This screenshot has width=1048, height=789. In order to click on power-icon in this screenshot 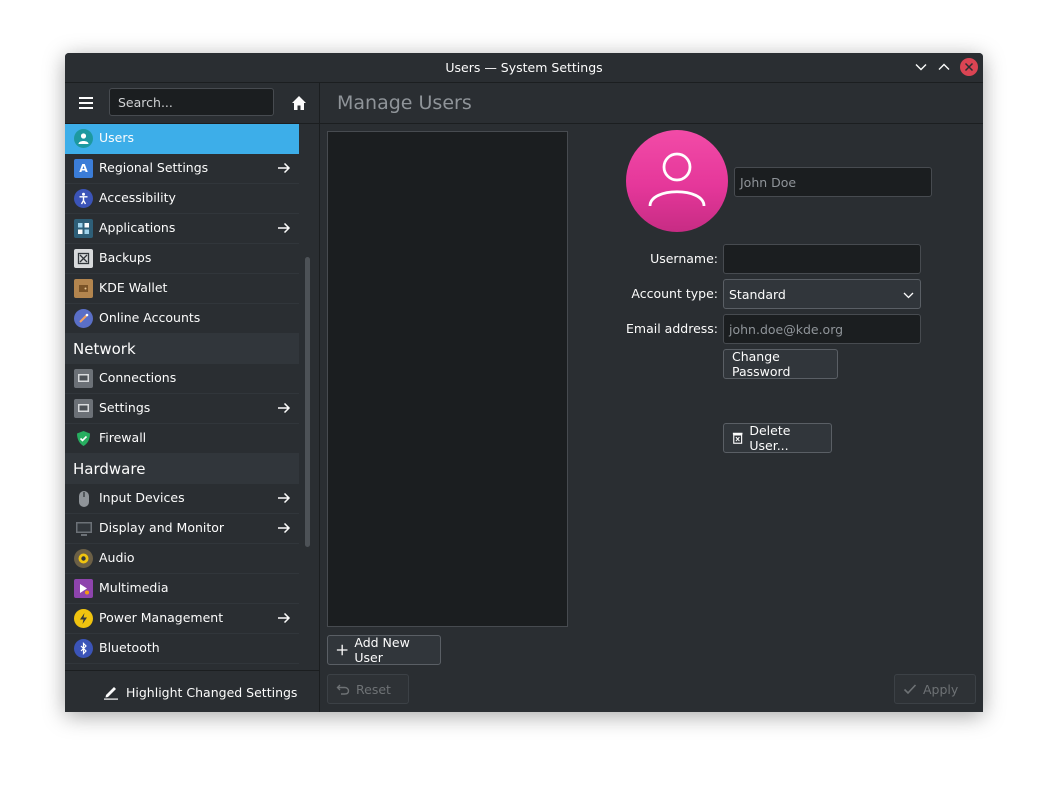, I will do `click(83, 618)`.